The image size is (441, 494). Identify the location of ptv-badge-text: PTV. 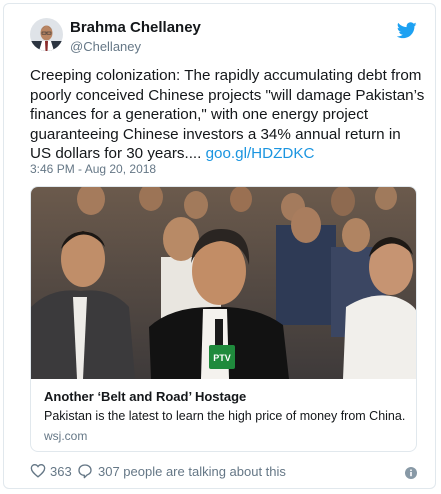
(222, 358).